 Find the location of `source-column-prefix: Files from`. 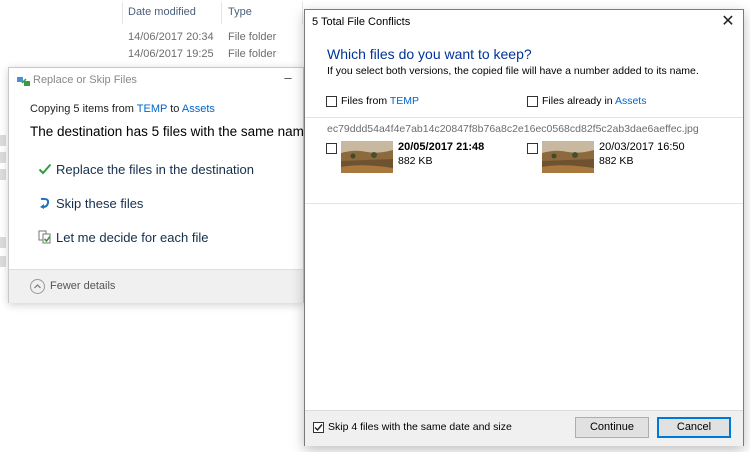

source-column-prefix: Files from is located at coordinates (364, 101).